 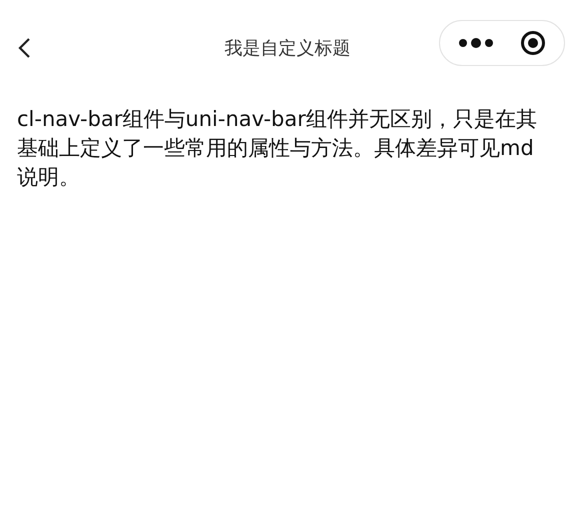 What do you see at coordinates (476, 43) in the screenshot?
I see `more-icon` at bounding box center [476, 43].